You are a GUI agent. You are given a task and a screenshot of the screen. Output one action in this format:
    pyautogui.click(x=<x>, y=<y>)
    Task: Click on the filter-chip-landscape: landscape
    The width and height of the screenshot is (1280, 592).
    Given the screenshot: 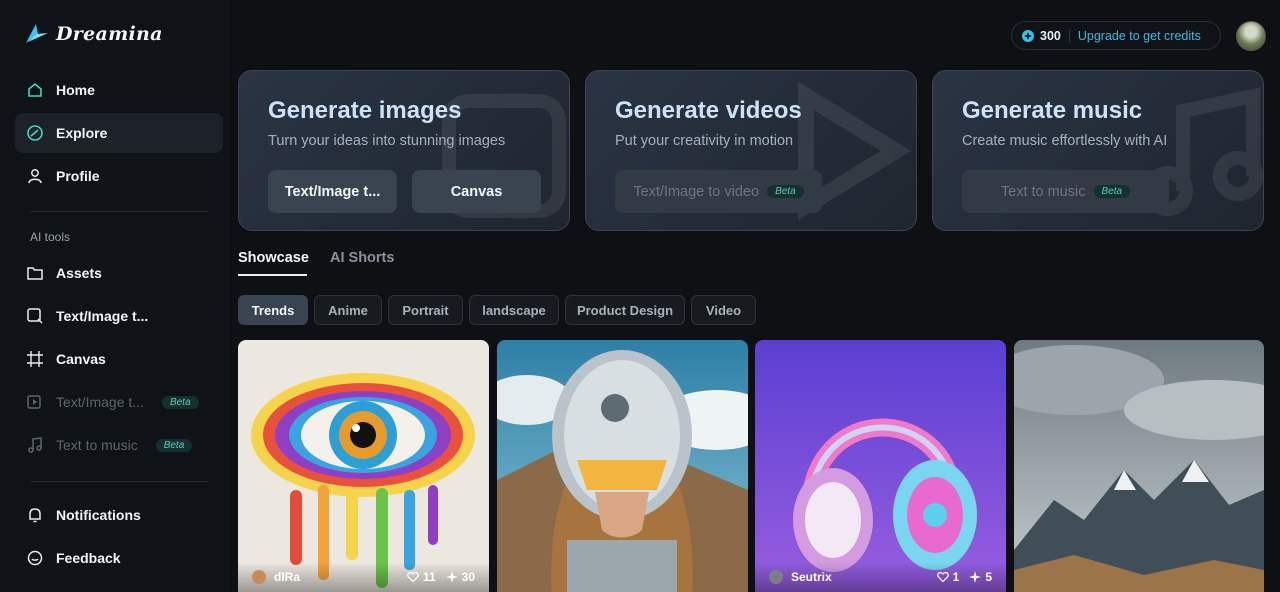 What is the action you would take?
    pyautogui.click(x=514, y=310)
    